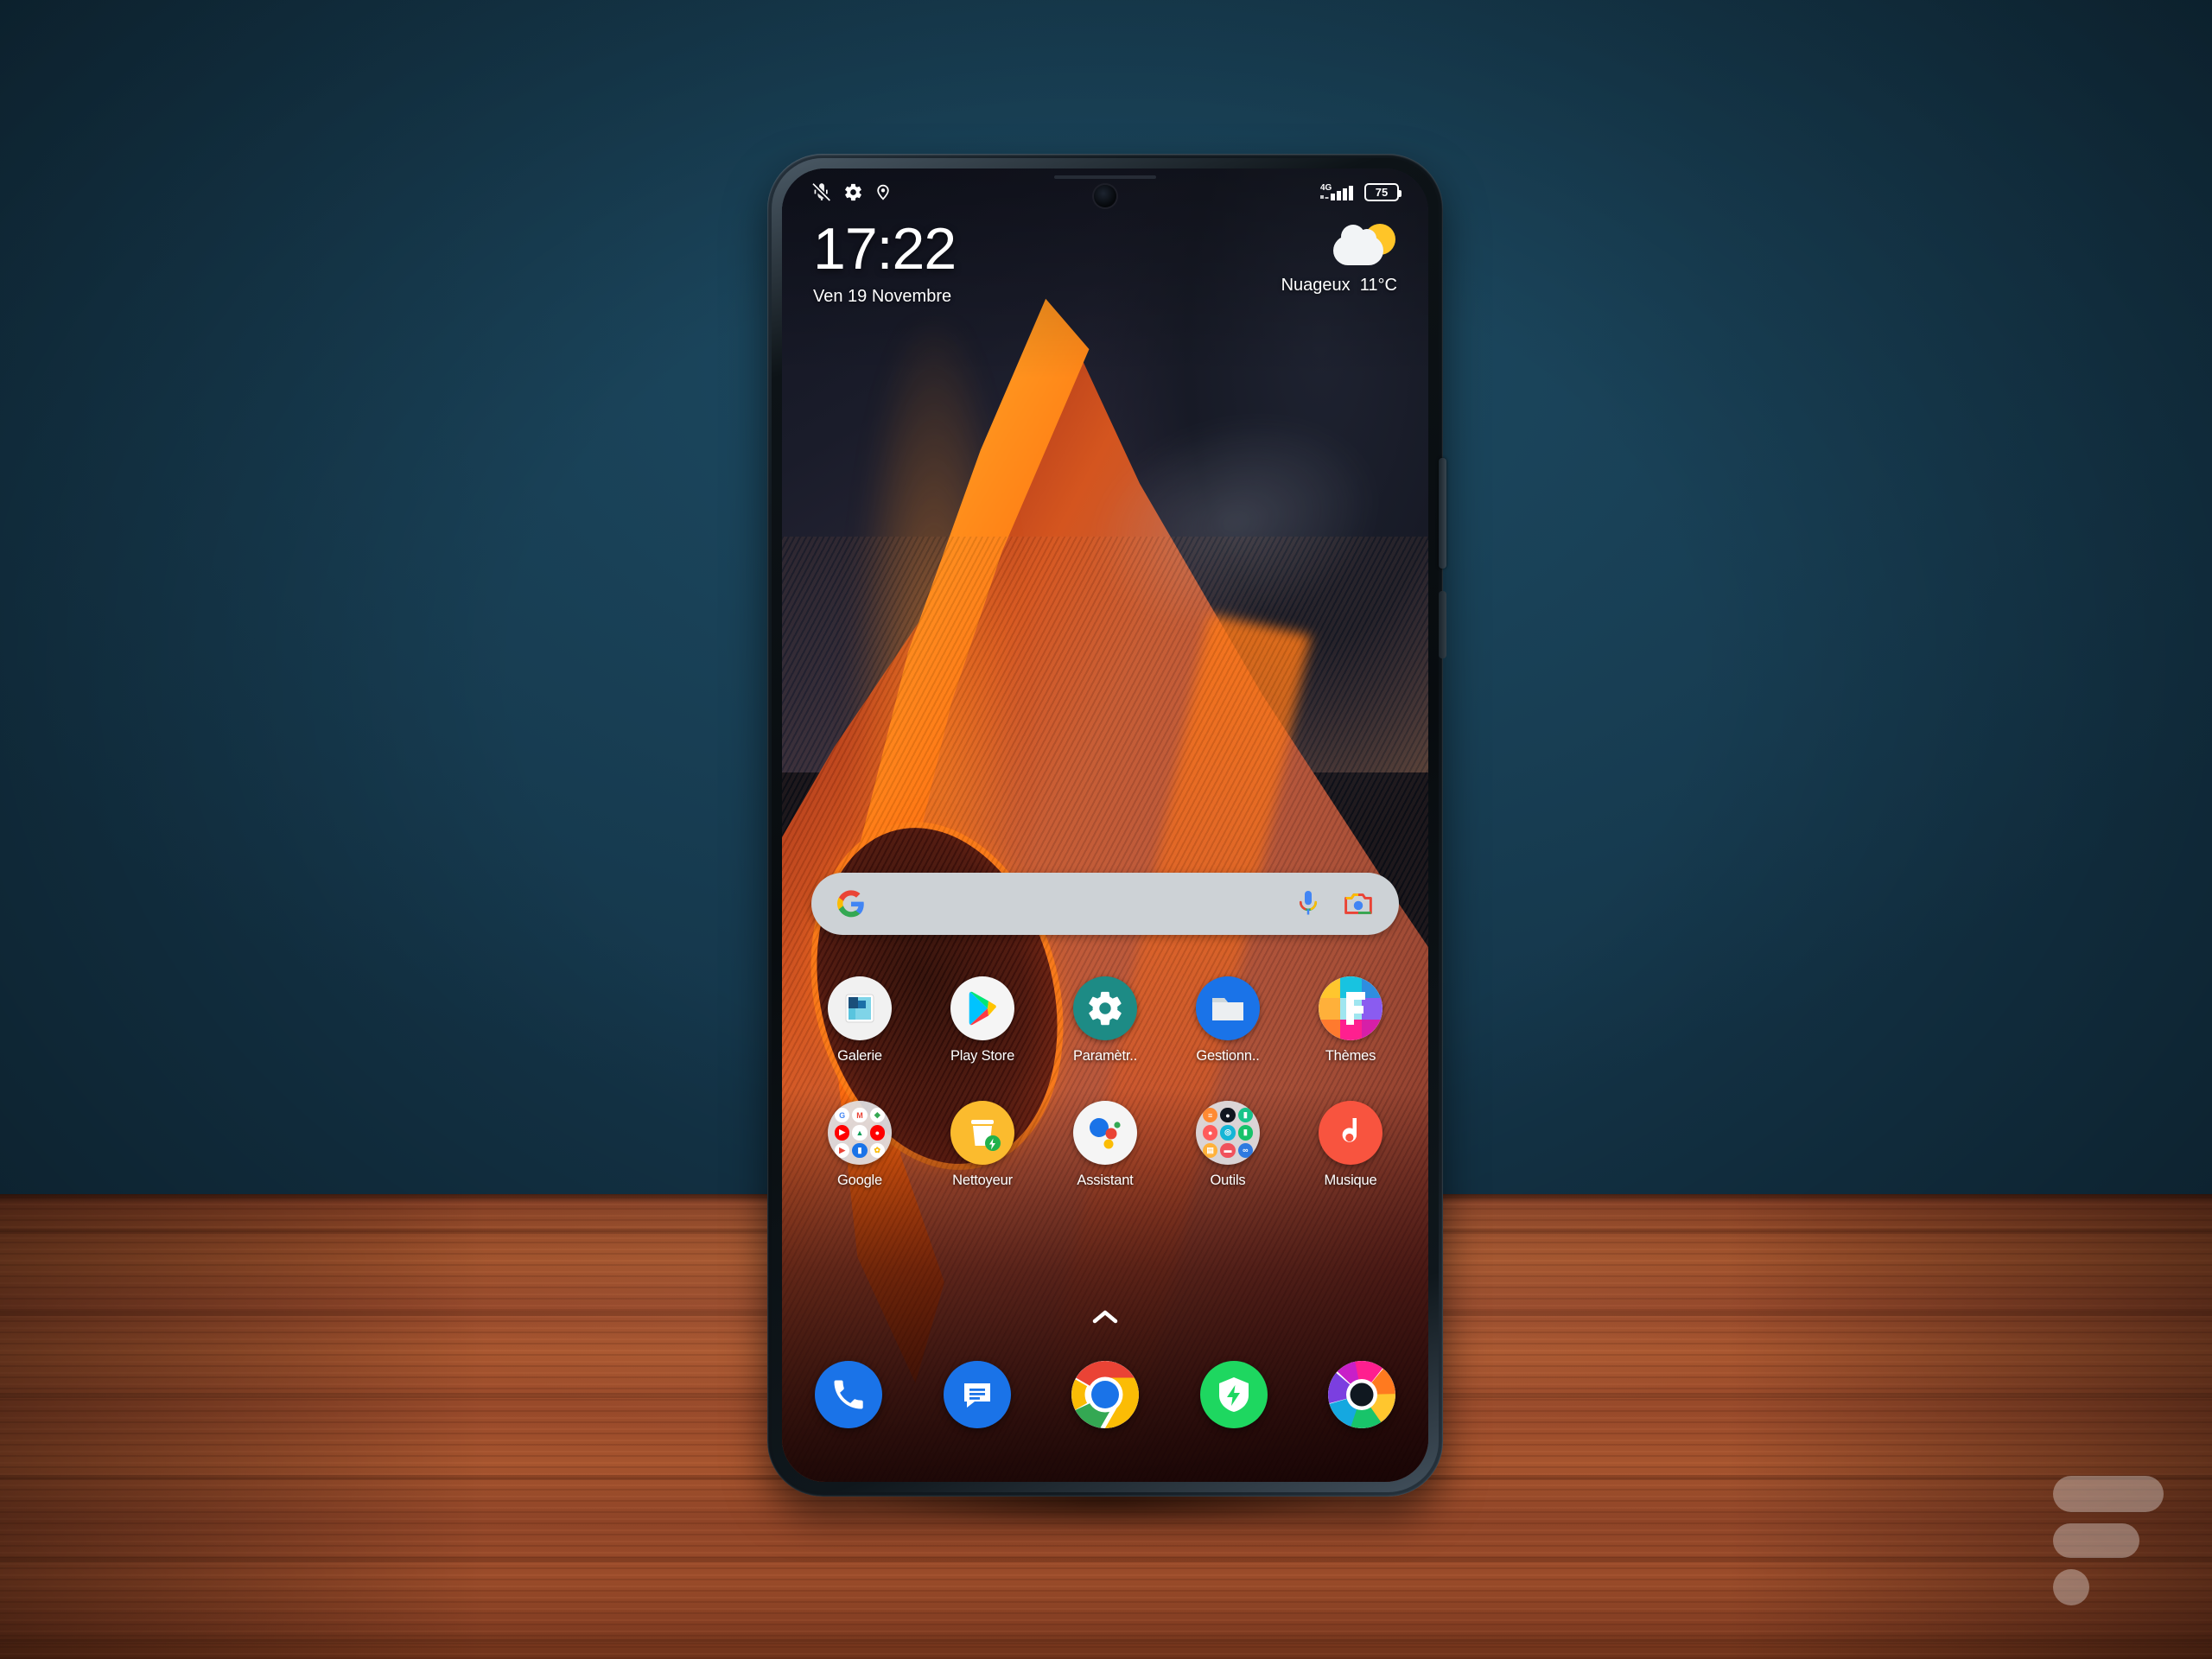 The height and width of the screenshot is (1659, 2212). Describe the element at coordinates (860, 1150) in the screenshot. I see `mini-icon-meet: ▮` at that location.